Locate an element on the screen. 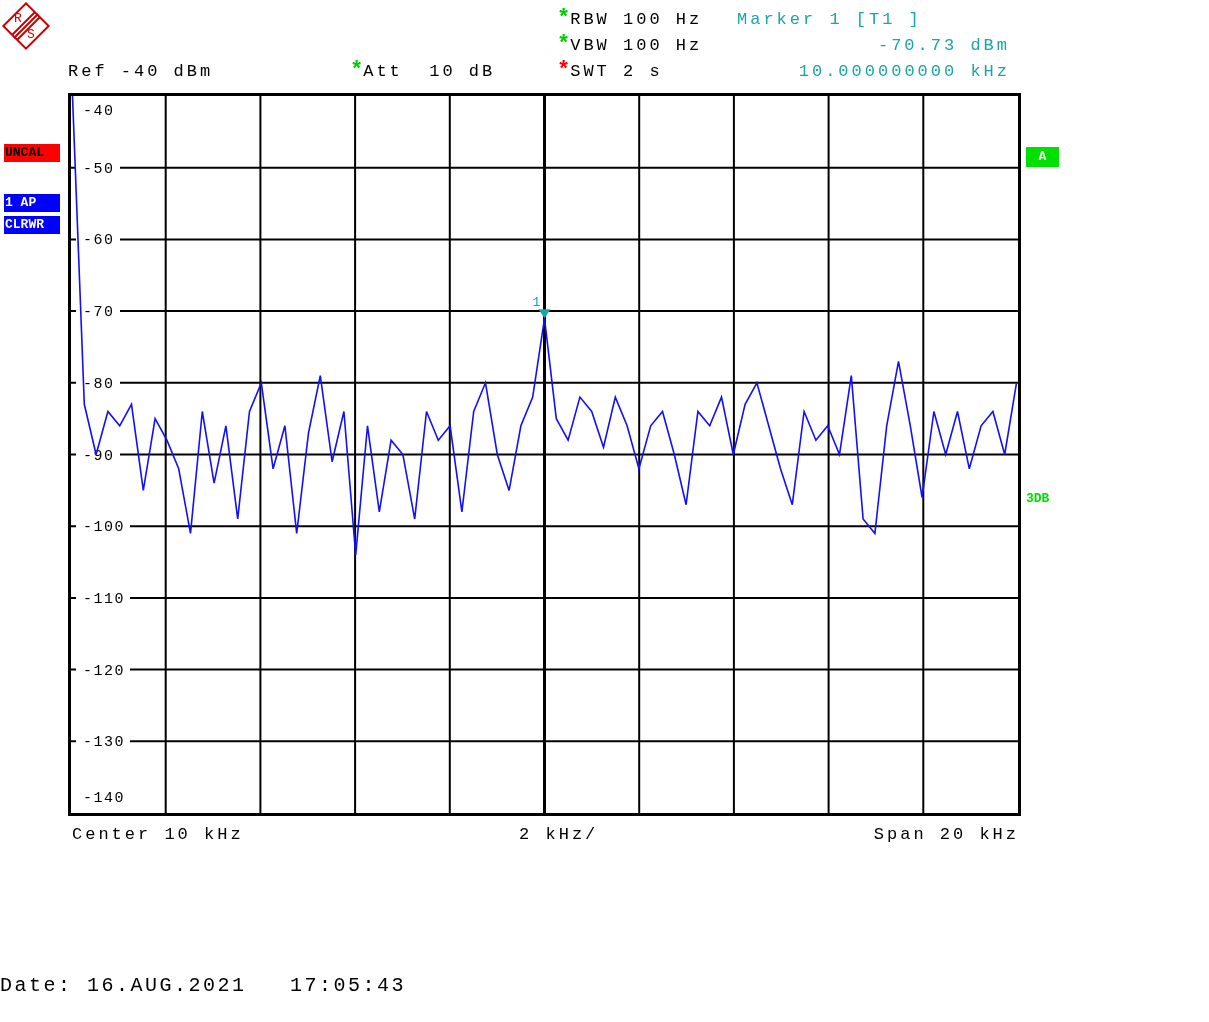  attenuation: Att 10 dB is located at coordinates (429, 71).